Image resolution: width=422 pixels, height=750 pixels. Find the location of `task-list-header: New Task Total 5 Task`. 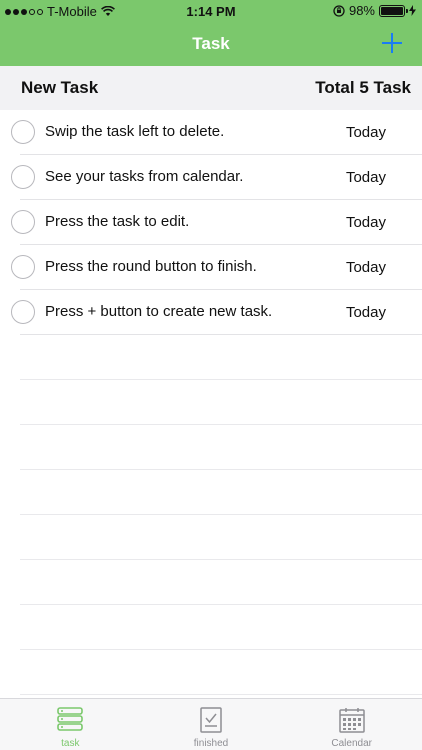

task-list-header: New Task Total 5 Task is located at coordinates (211, 88).